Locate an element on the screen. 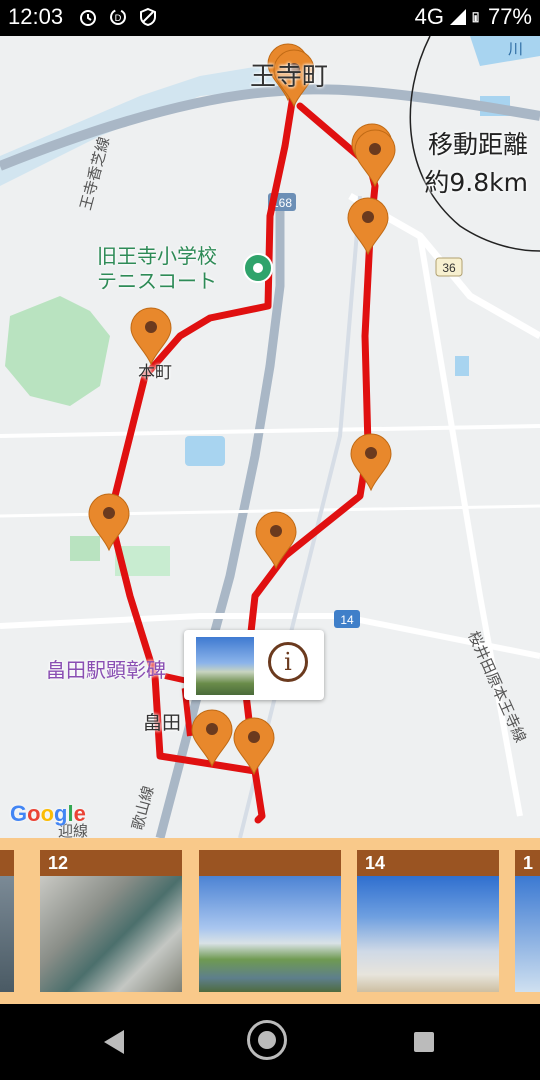 The height and width of the screenshot is (1080, 540). battery-percent: 77% is located at coordinates (509, 16).